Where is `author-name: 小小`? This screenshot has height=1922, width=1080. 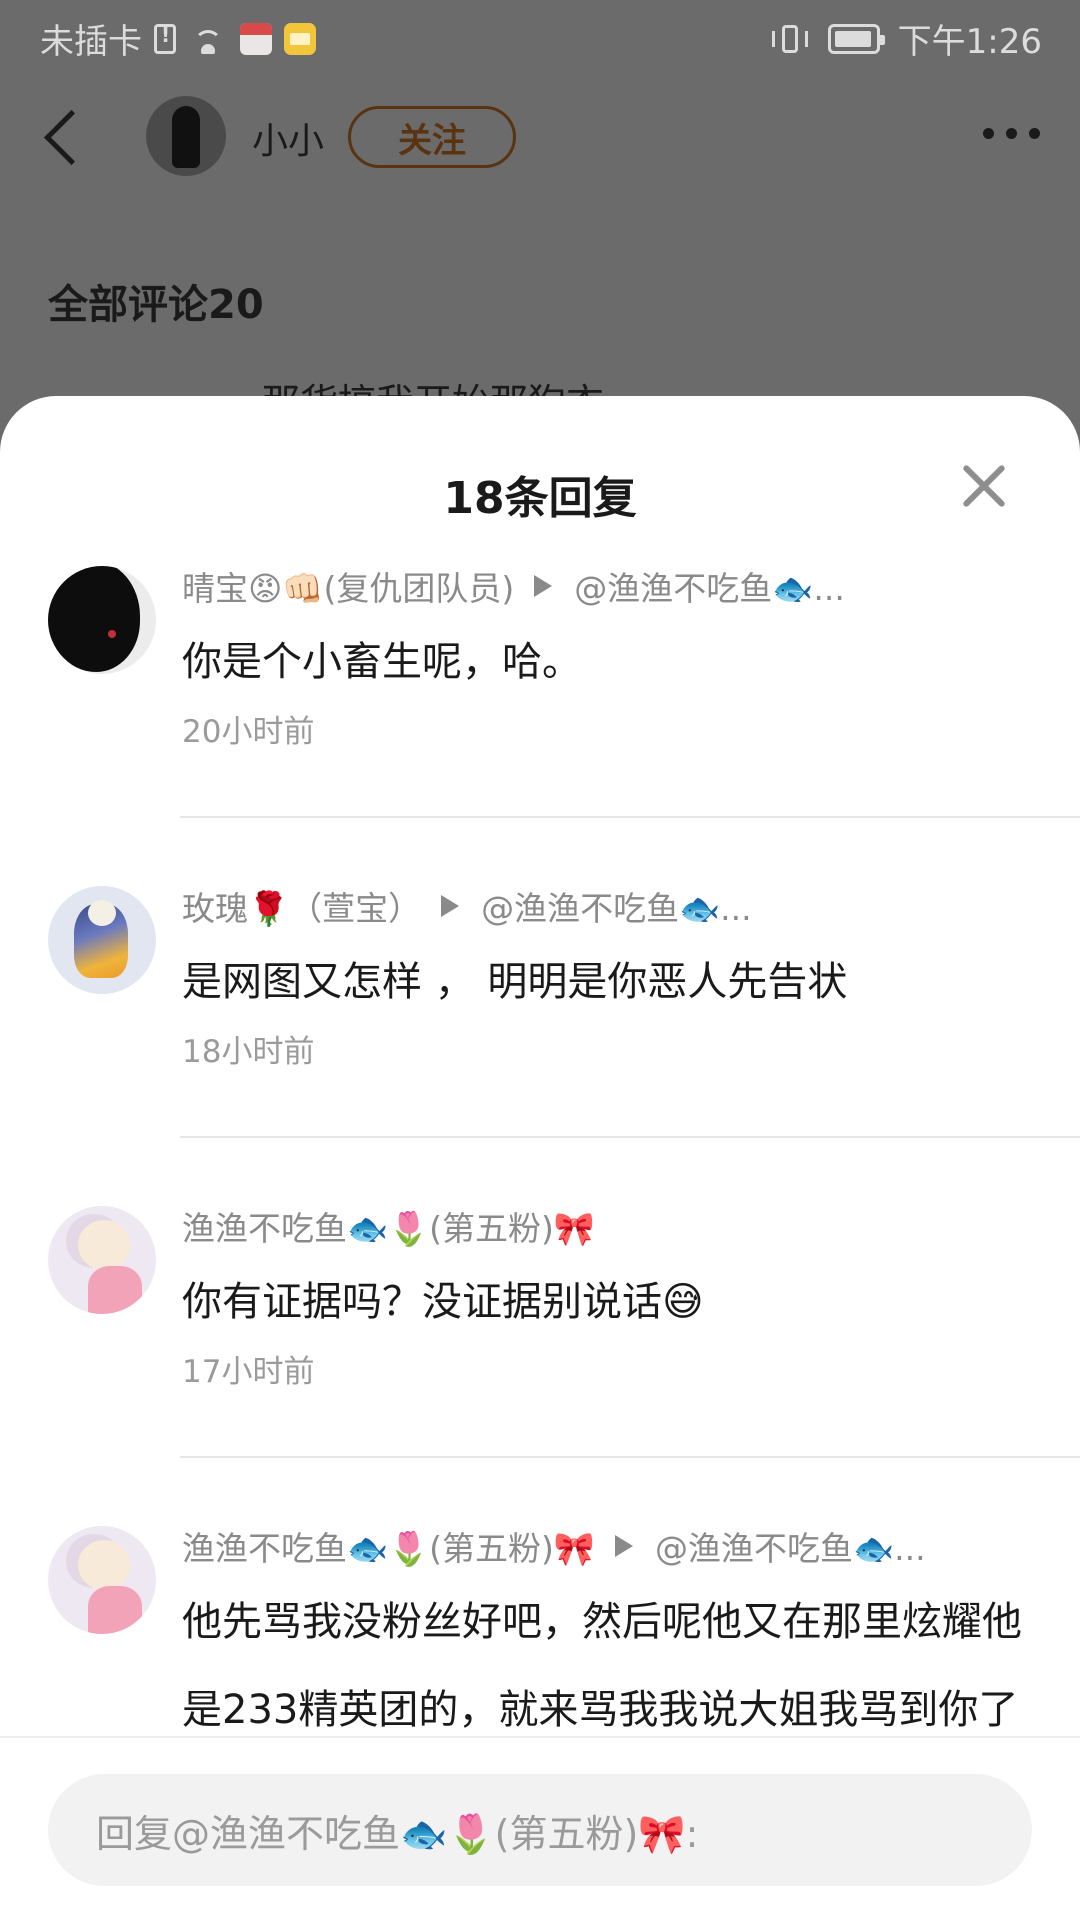 author-name: 小小 is located at coordinates (288, 138).